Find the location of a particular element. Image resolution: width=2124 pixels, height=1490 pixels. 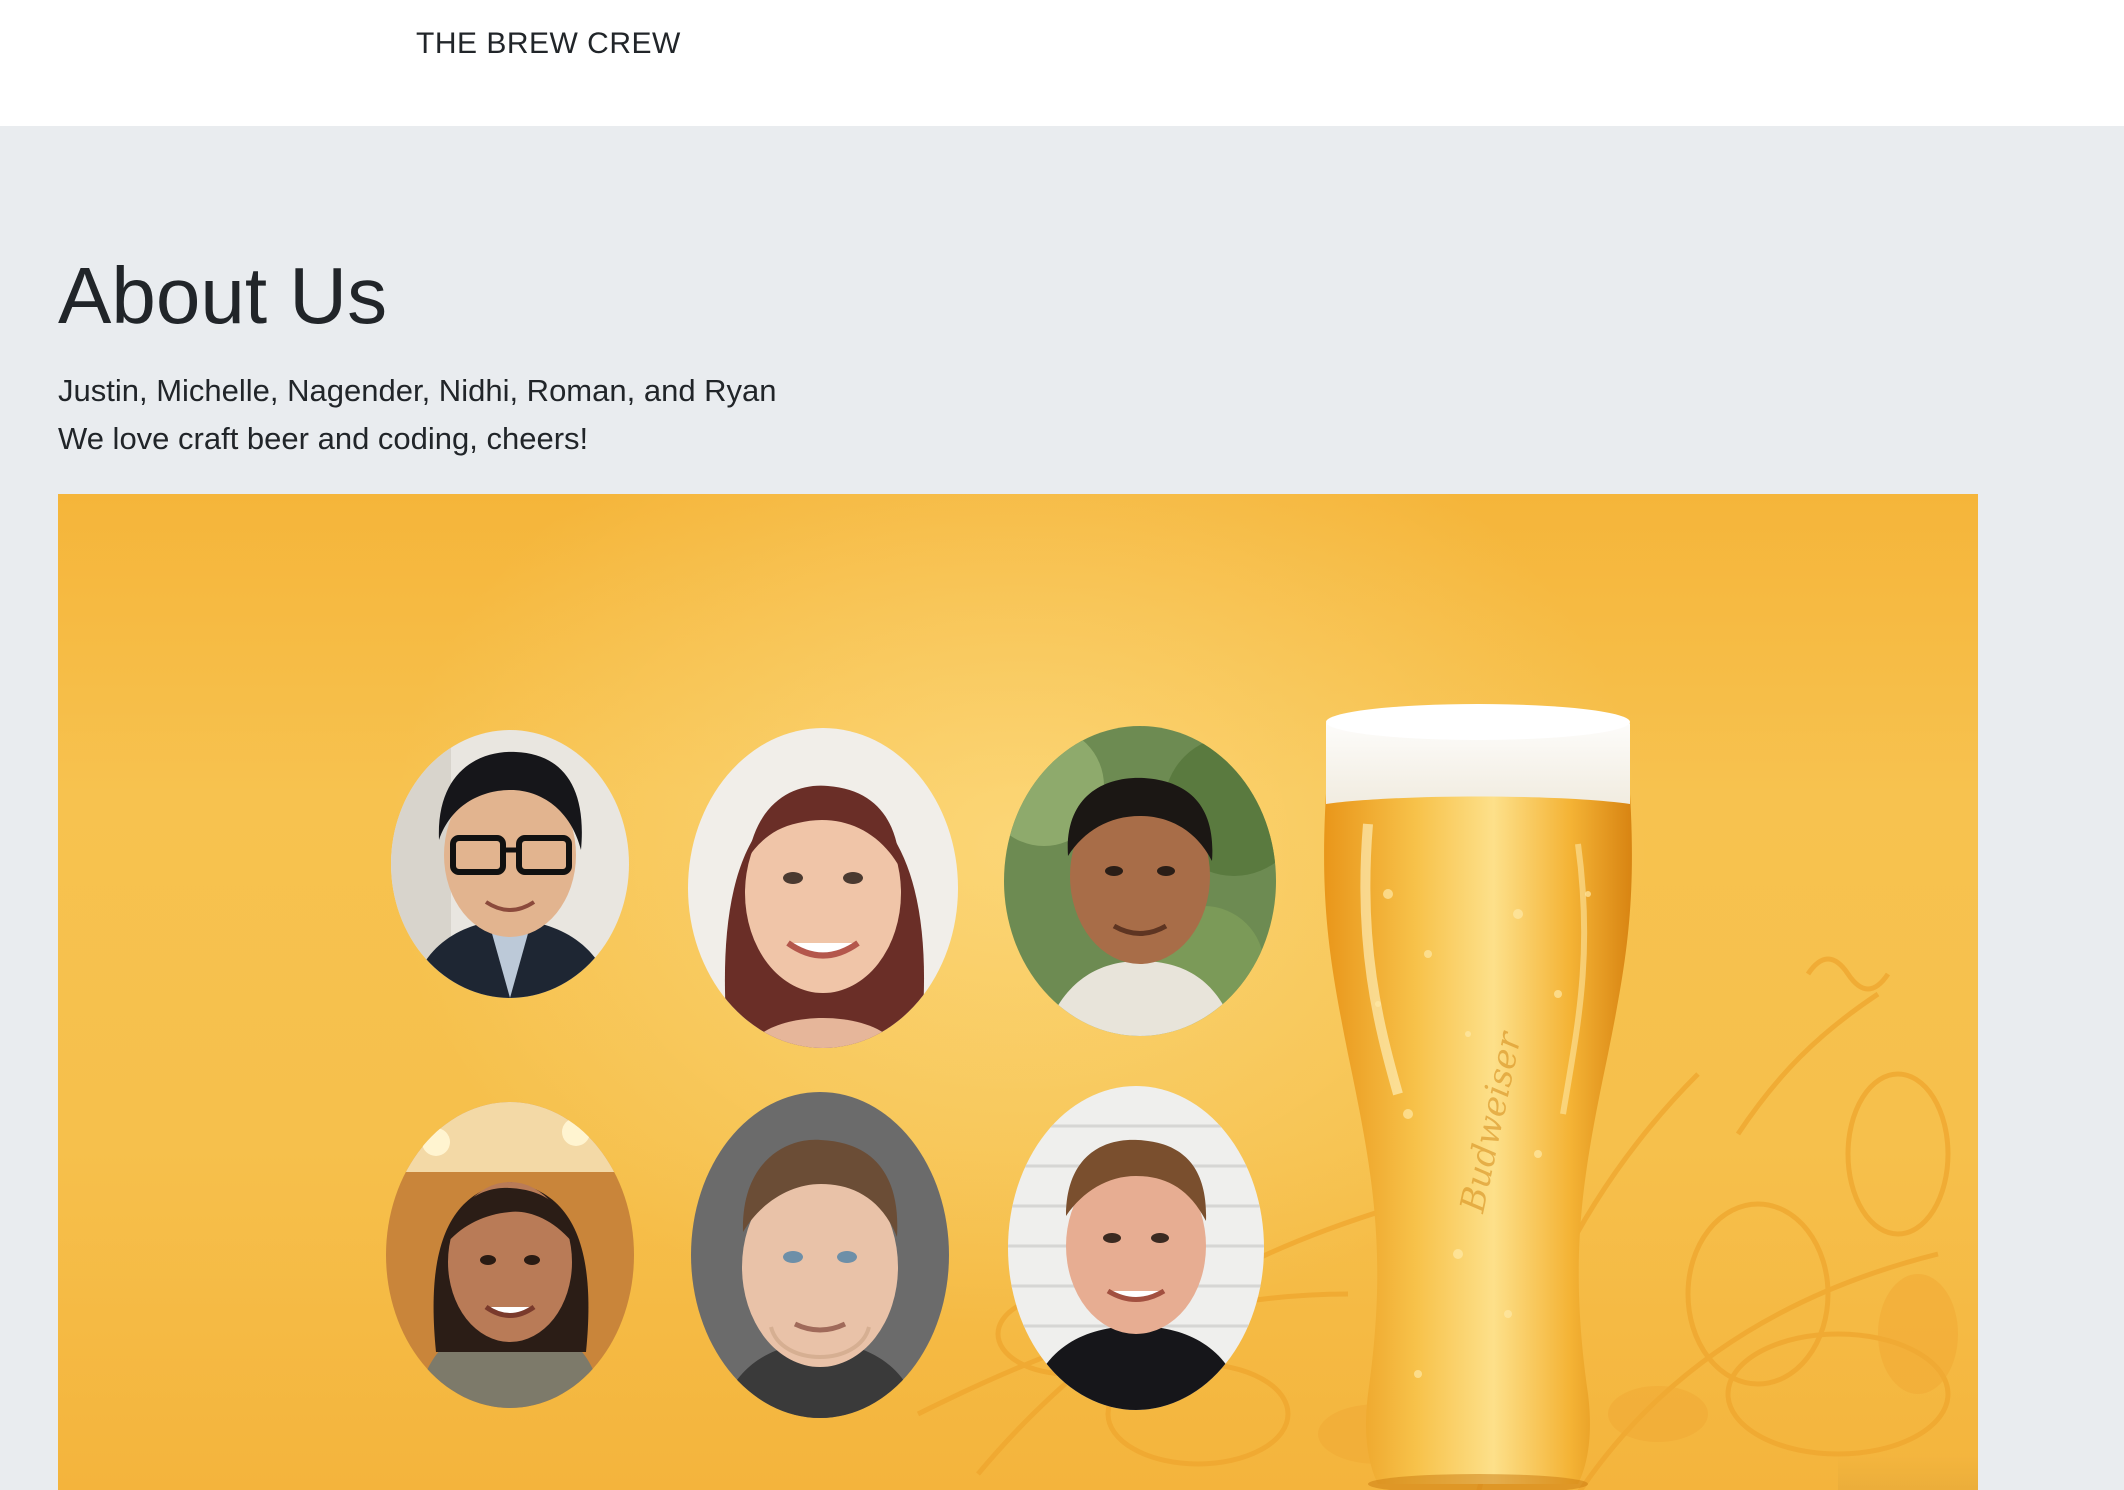

team-photo-michelle is located at coordinates (823, 888).